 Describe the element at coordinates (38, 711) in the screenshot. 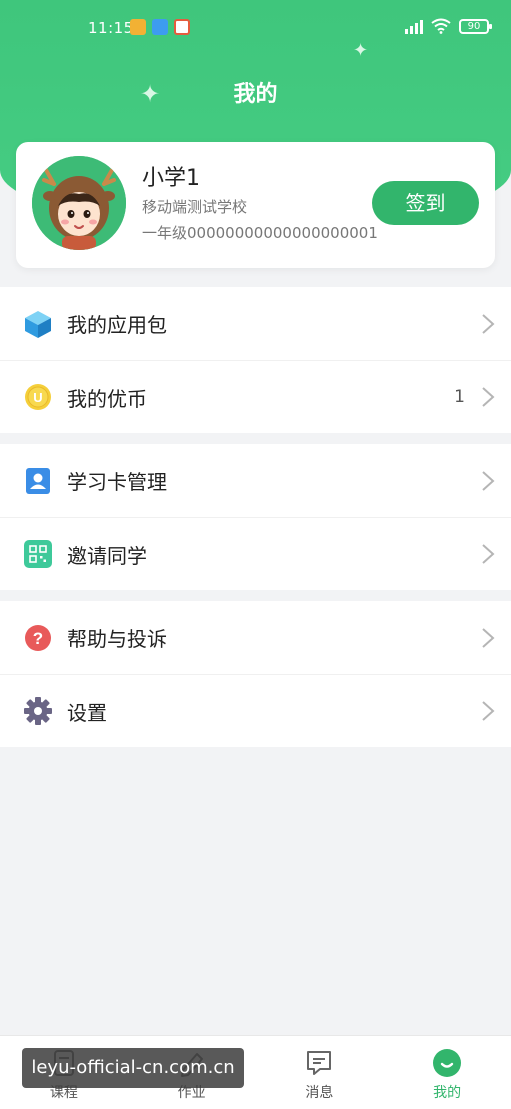

I see `gear-icon` at that location.